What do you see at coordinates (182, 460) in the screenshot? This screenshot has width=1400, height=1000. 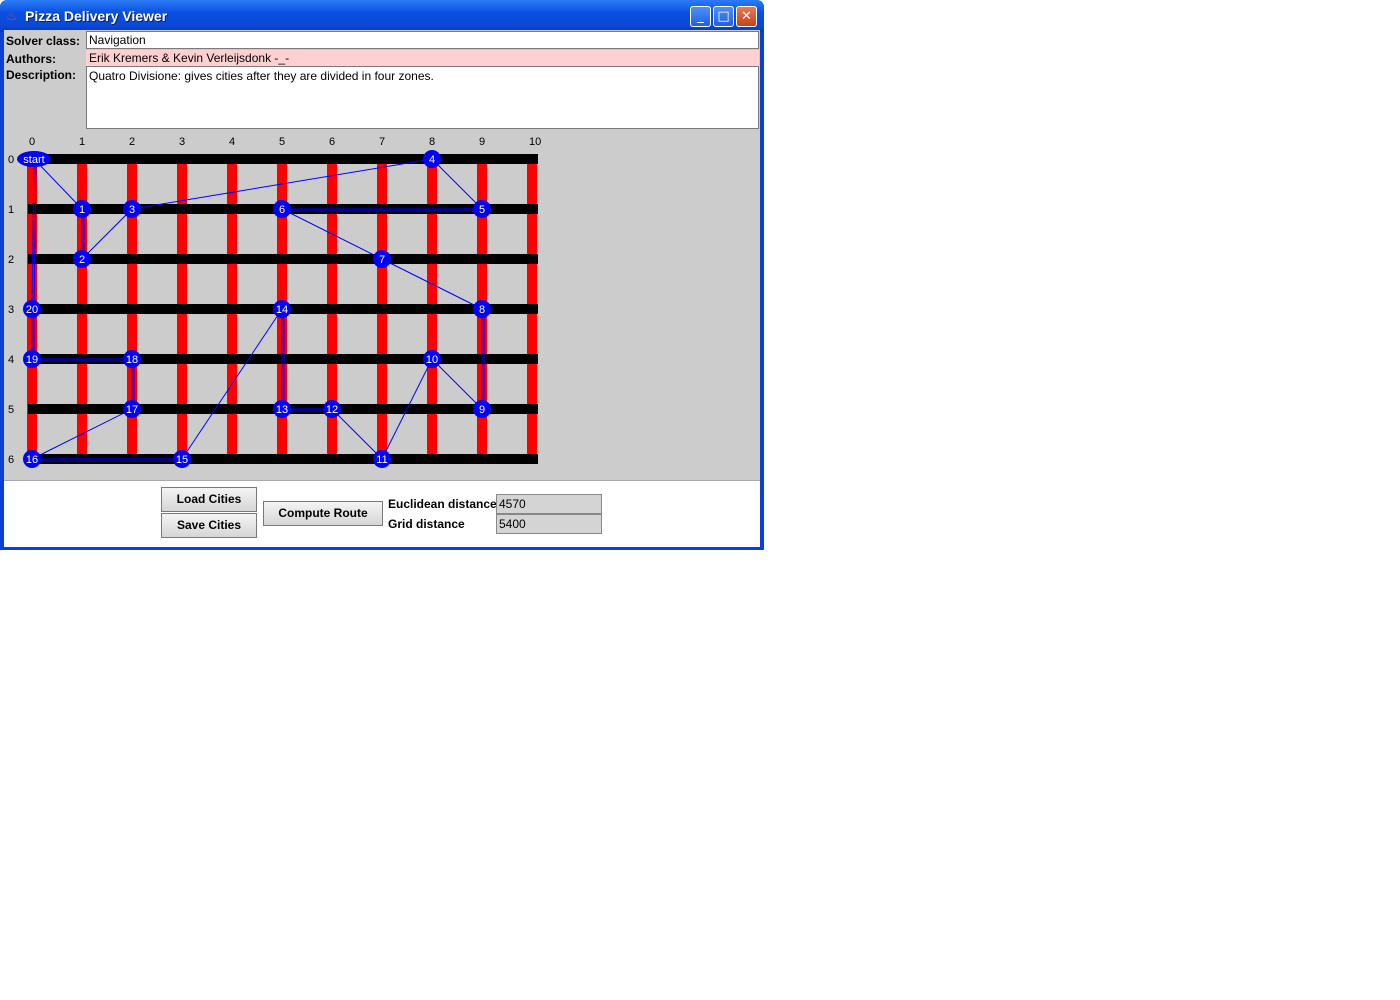 I see `city-label: 15` at bounding box center [182, 460].